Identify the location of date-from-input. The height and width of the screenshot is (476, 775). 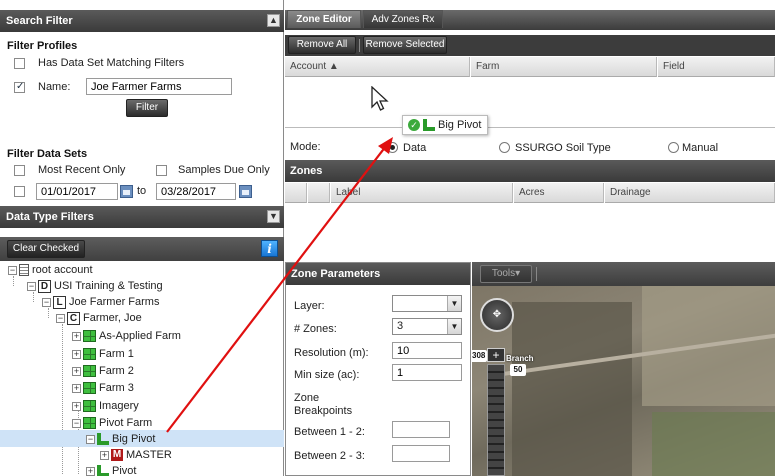
(77, 191).